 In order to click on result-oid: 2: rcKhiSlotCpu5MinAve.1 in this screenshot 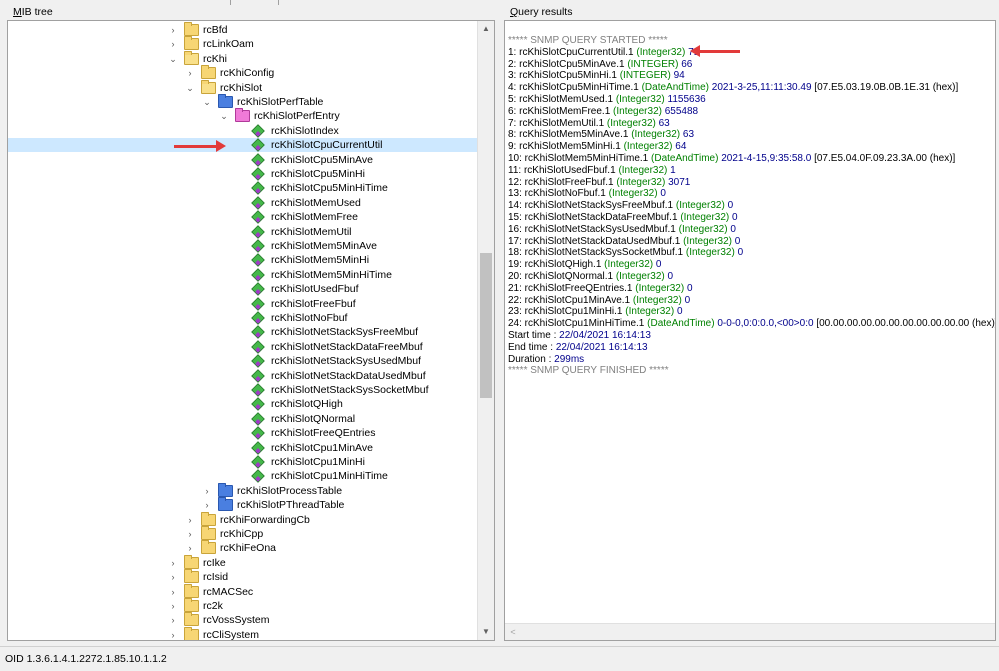, I will do `click(566, 64)`.